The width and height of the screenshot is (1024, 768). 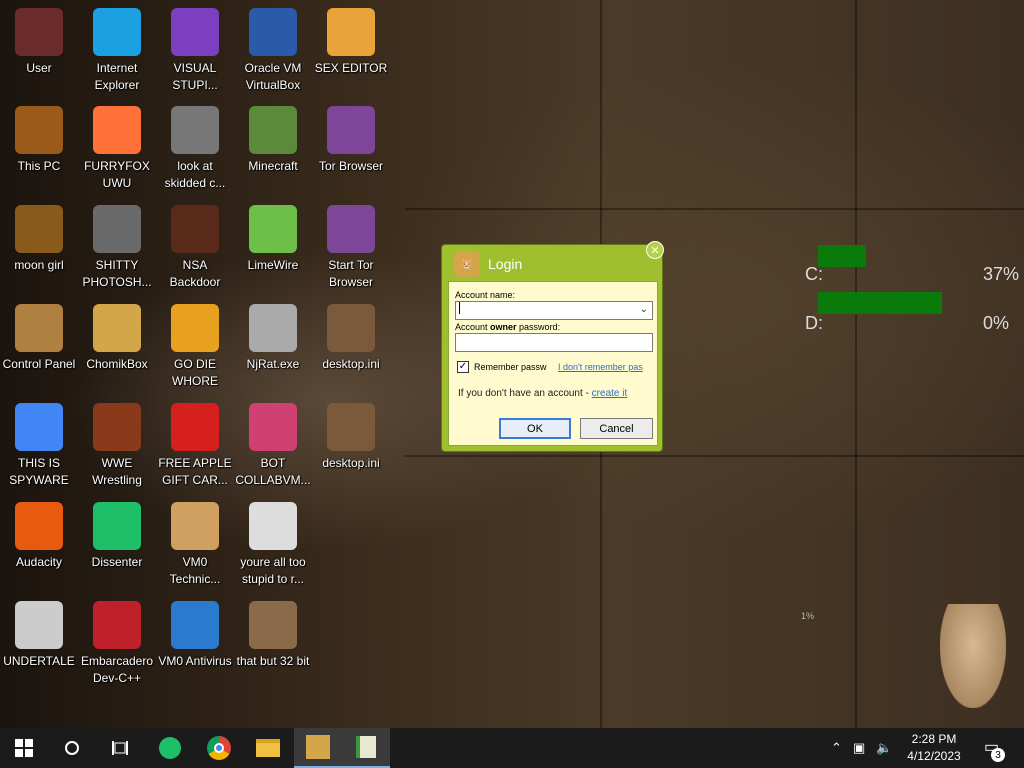 I want to click on desktop-icon-label: Minecraft, so click(x=273, y=166).